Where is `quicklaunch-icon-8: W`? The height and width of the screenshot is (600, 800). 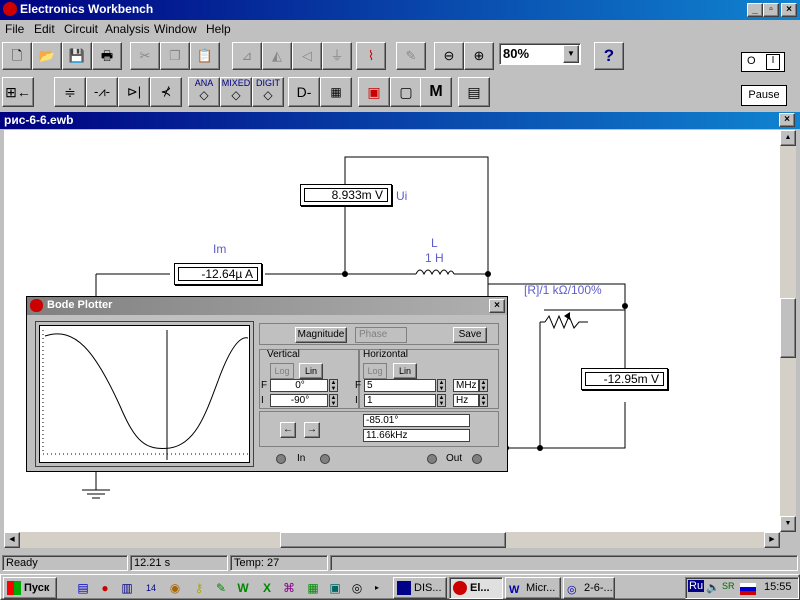
quicklaunch-icon-8: W is located at coordinates (243, 588).